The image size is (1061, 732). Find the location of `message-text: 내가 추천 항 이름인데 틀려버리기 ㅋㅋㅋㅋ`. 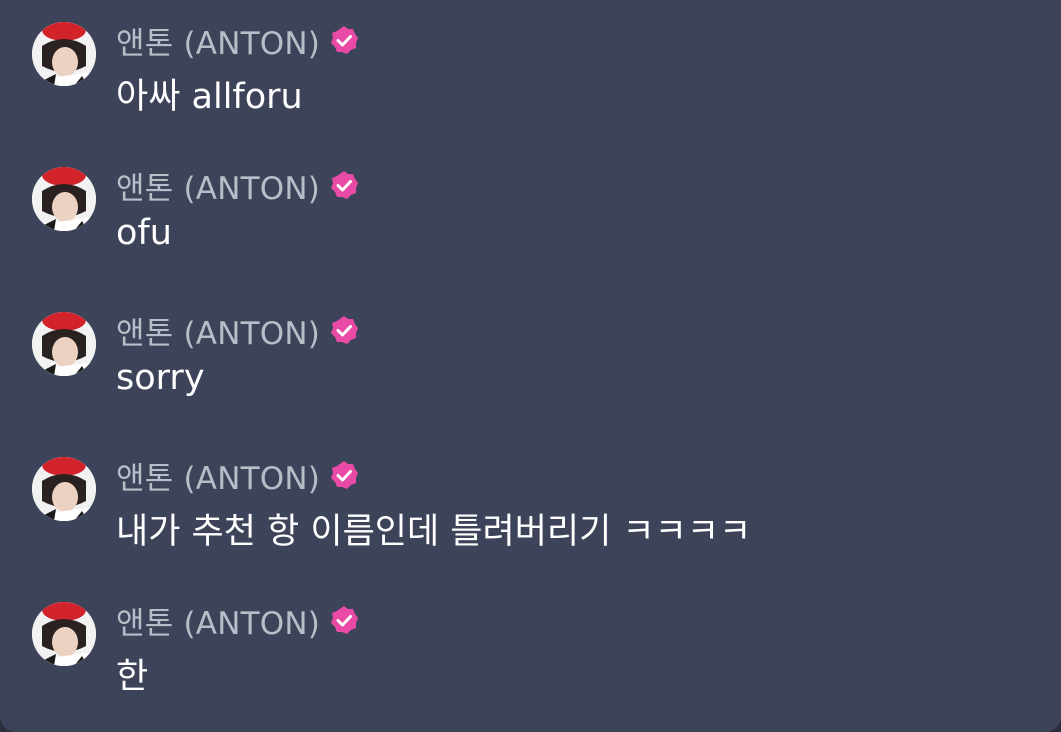

message-text: 내가 추천 항 이름인데 틀려버리기 ㅋㅋㅋㅋ is located at coordinates (434, 532).